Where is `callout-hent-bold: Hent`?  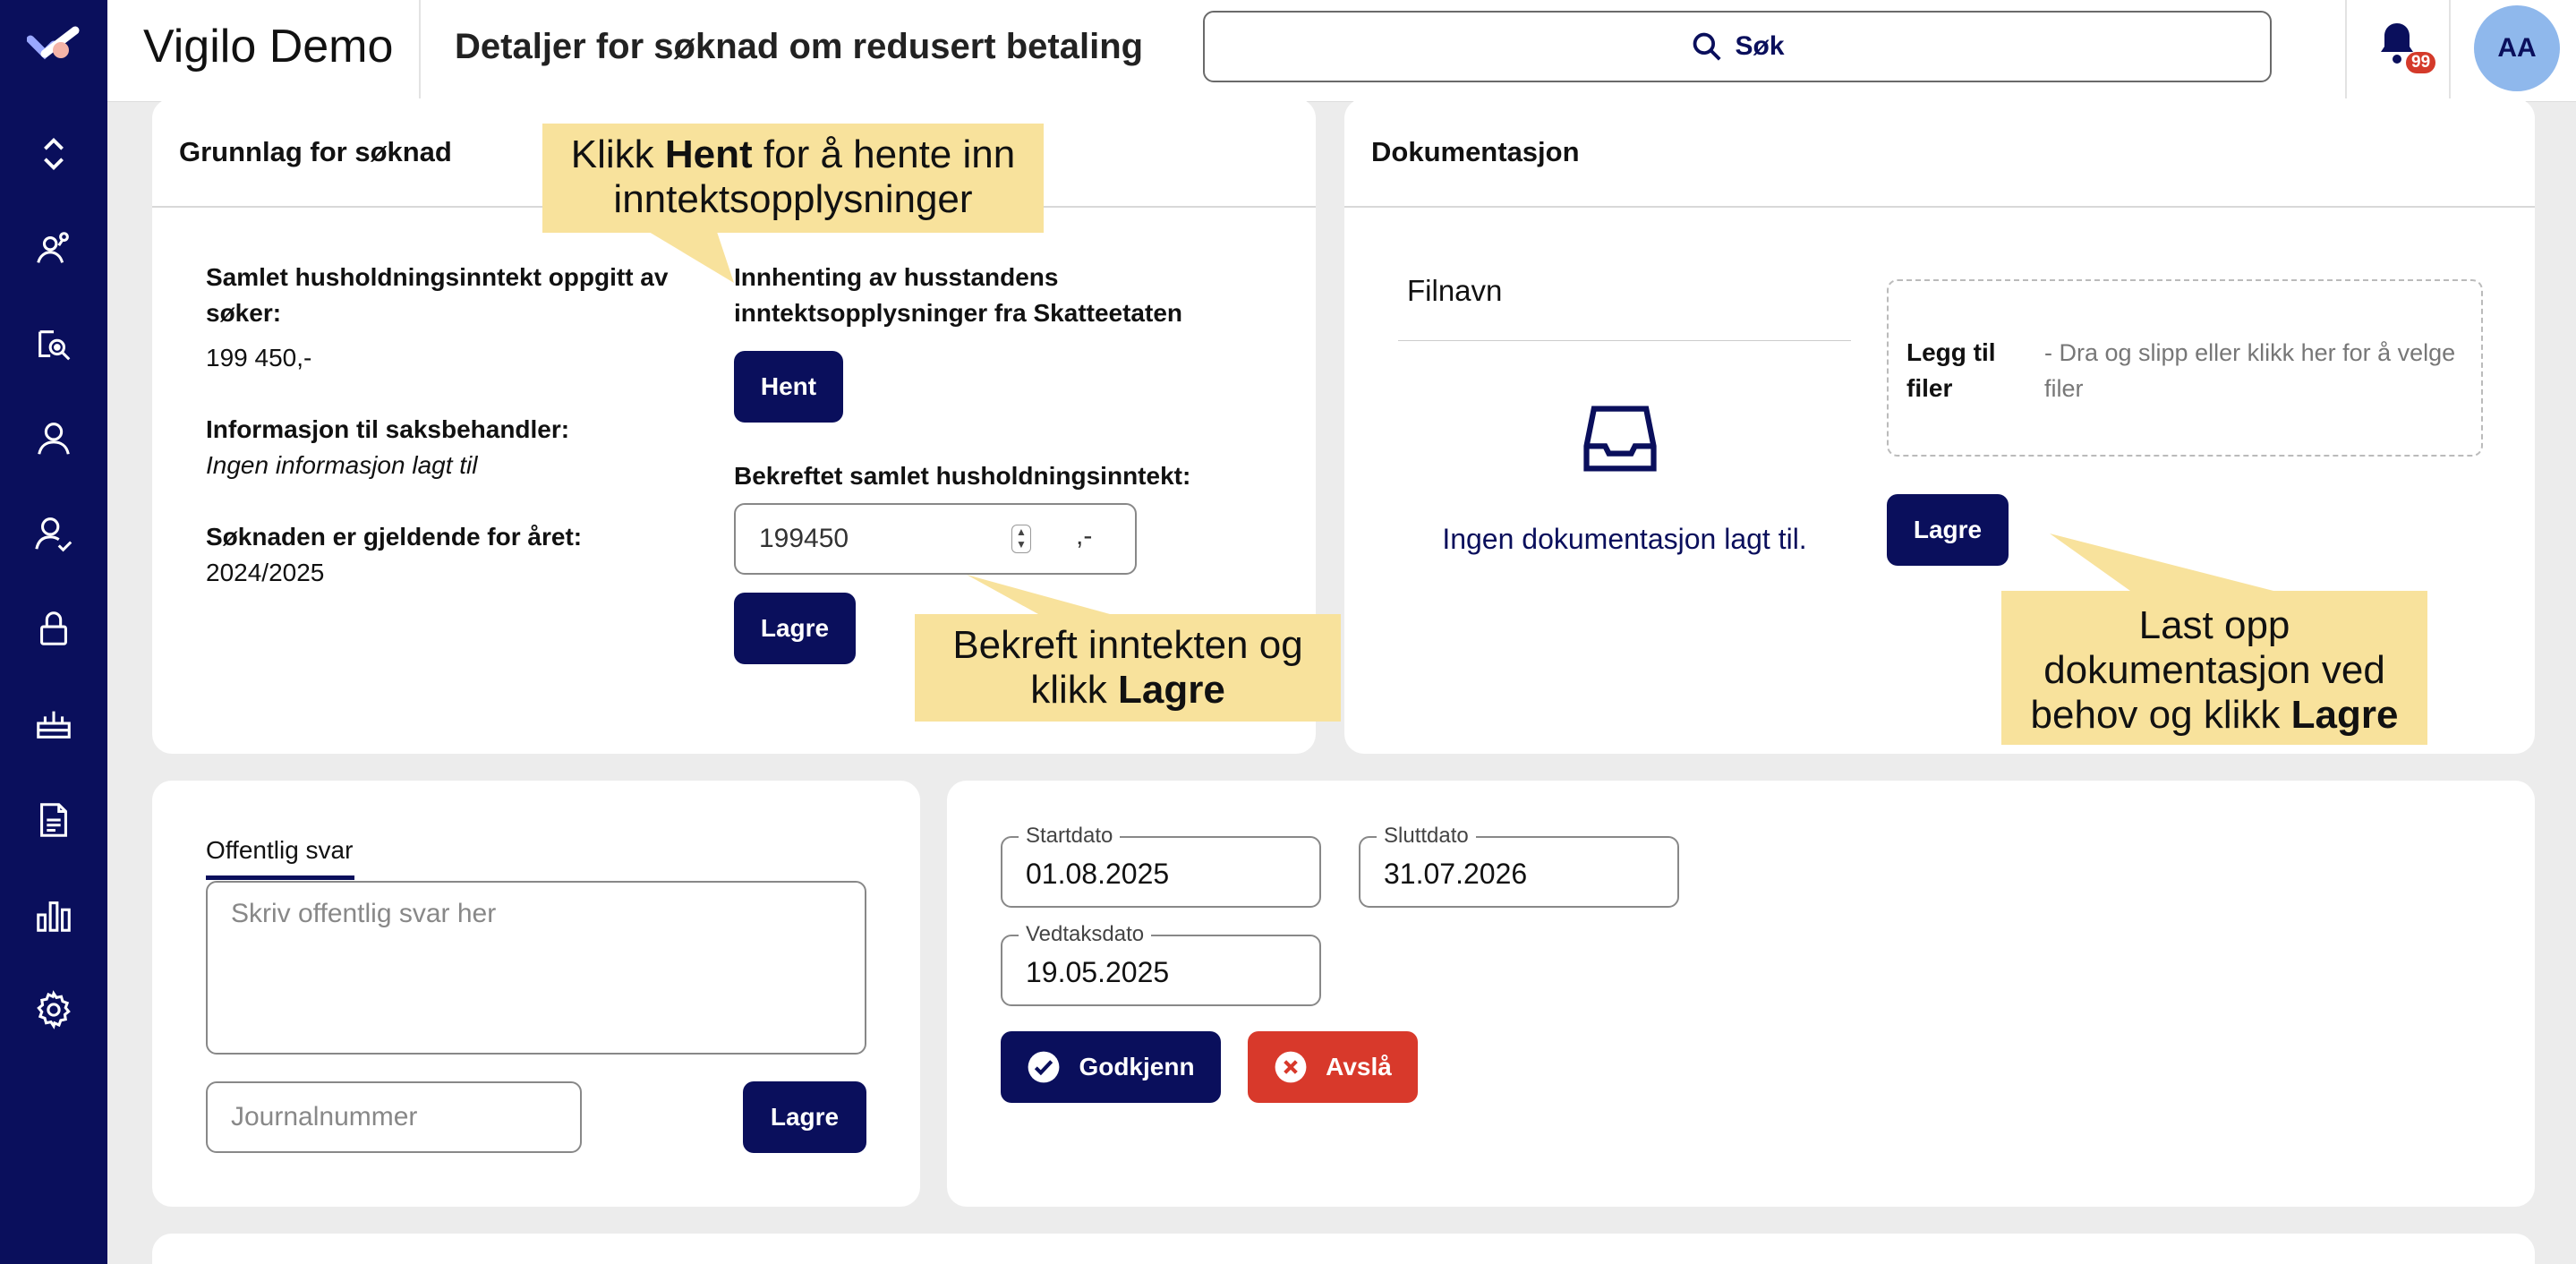
callout-hent-bold: Hent is located at coordinates (708, 154).